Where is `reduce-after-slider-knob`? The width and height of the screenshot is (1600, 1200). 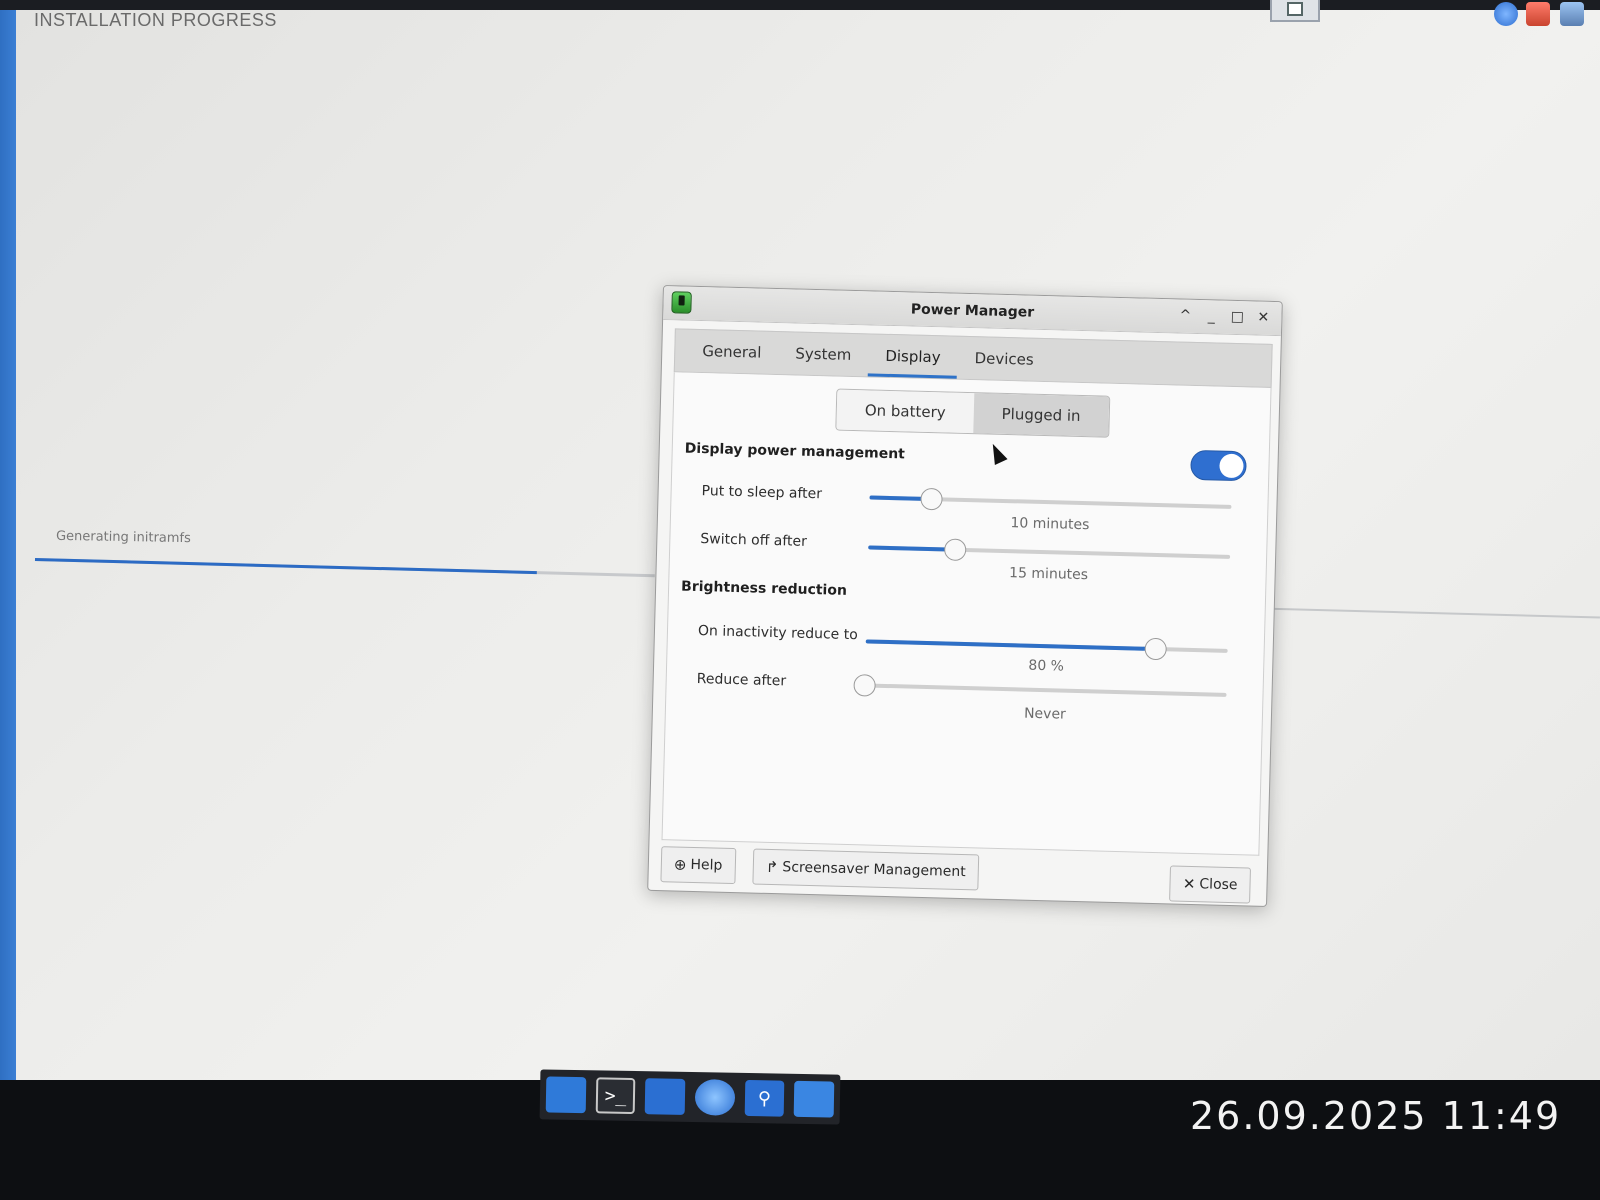
reduce-after-slider-knob is located at coordinates (864, 685).